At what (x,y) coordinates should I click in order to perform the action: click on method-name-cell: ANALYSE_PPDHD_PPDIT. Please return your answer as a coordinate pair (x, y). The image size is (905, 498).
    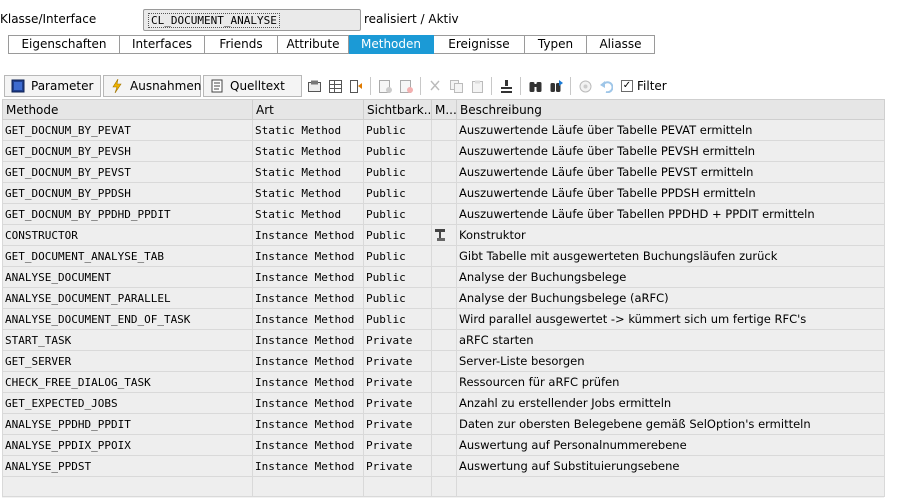
    Looking at the image, I should click on (127, 424).